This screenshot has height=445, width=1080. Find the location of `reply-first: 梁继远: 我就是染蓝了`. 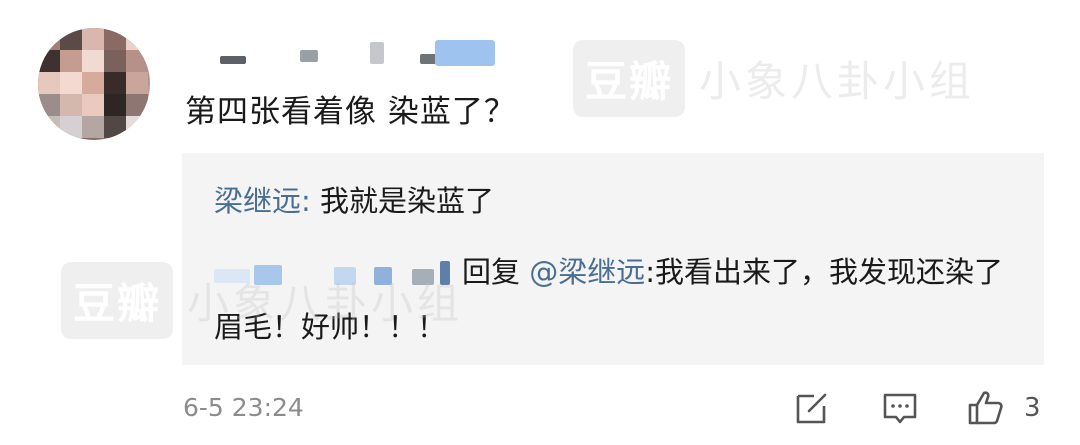

reply-first: 梁继远: 我就是染蓝了 is located at coordinates (354, 199).